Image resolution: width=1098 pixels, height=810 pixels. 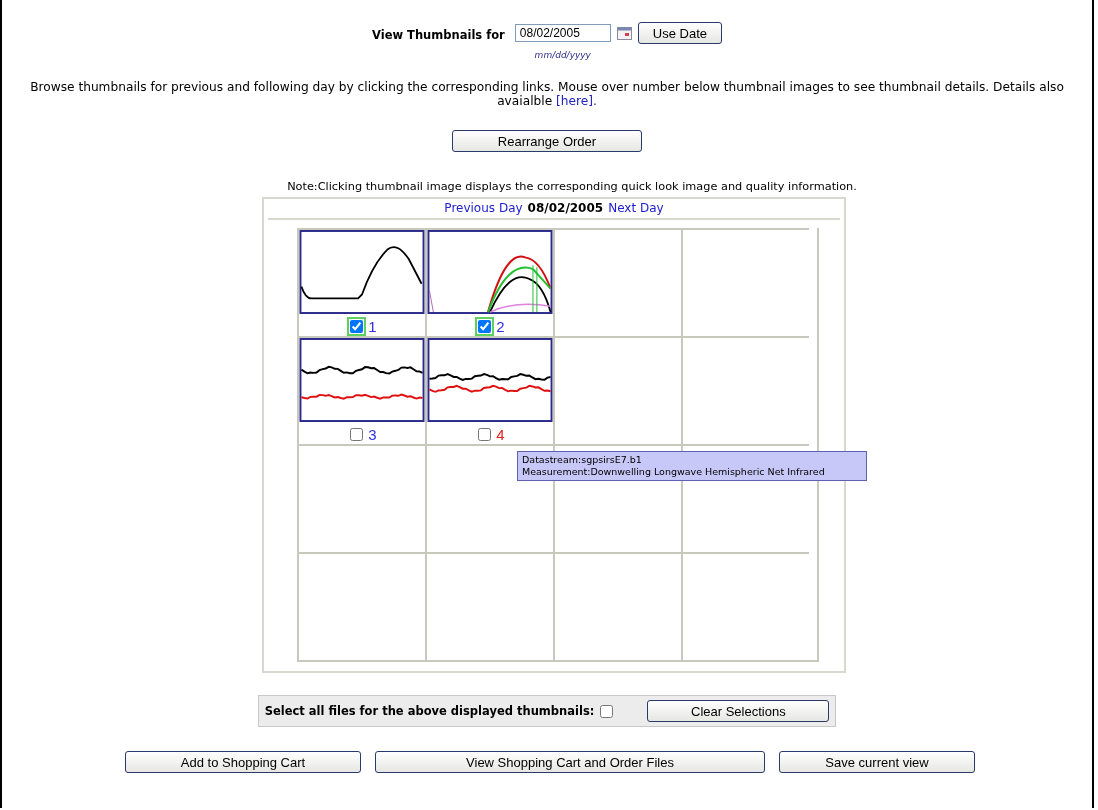 I want to click on select-all-checkbox, so click(x=607, y=711).